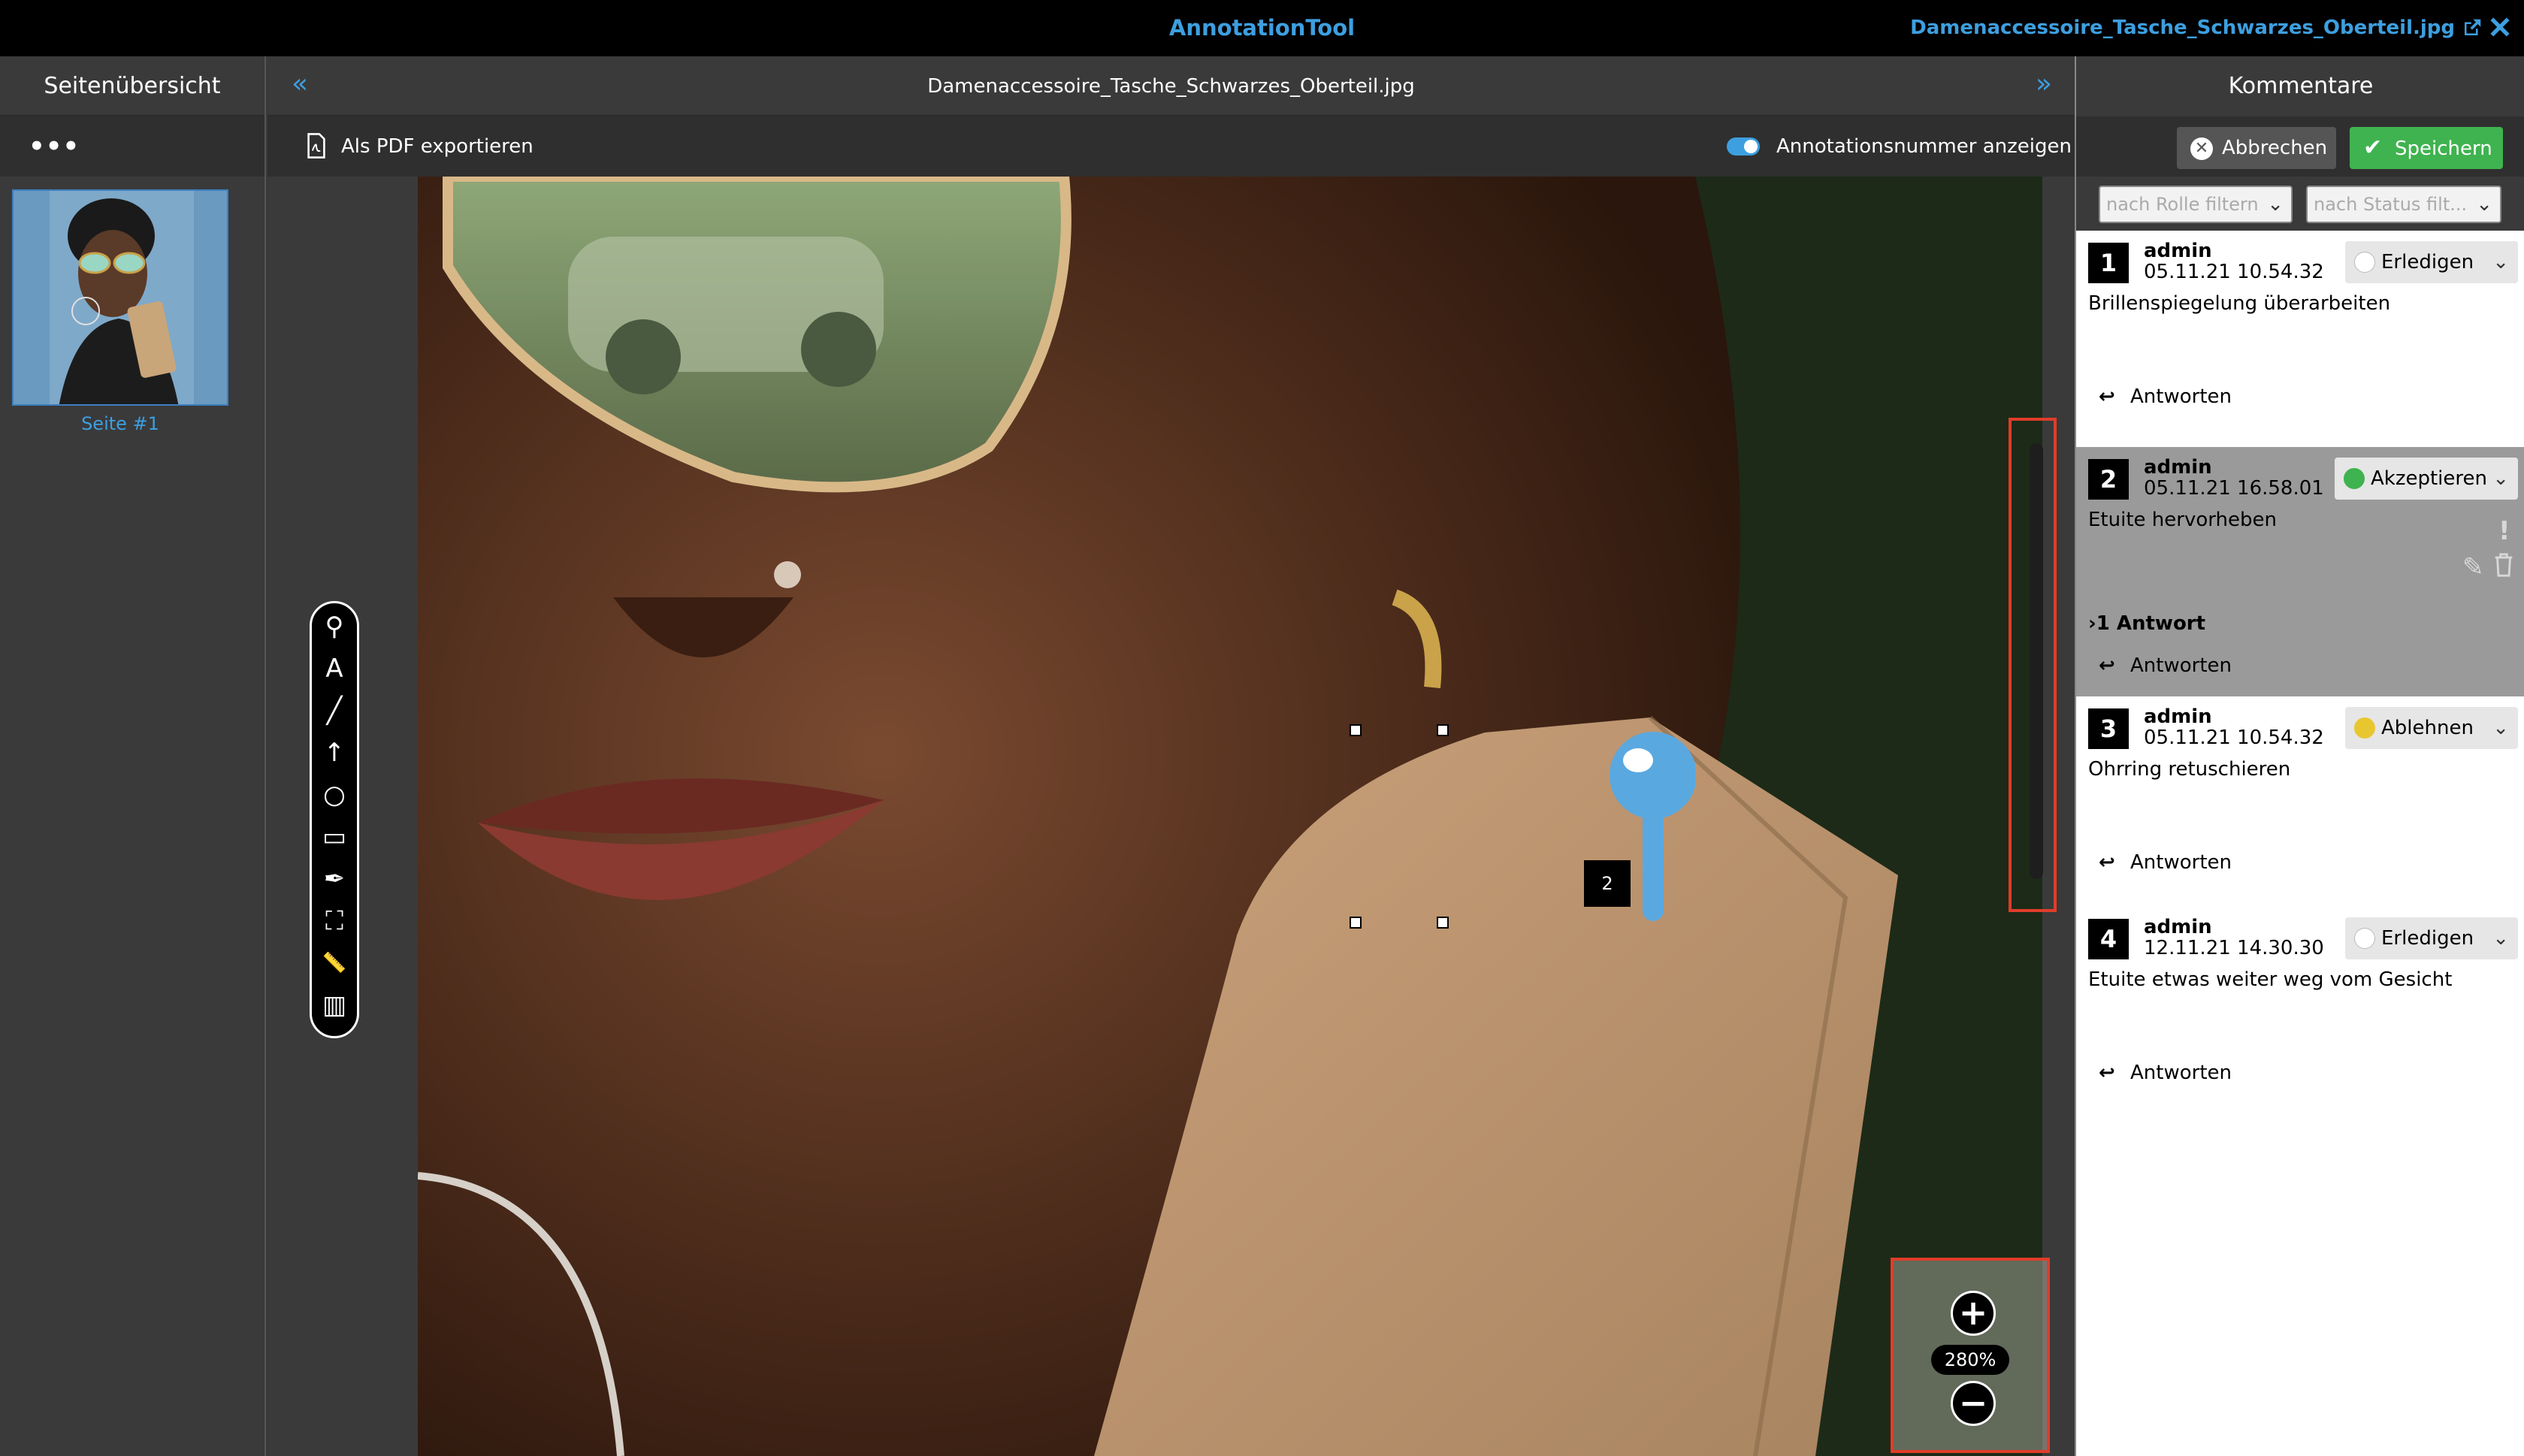 Image resolution: width=2524 pixels, height=1456 pixels. What do you see at coordinates (334, 837) in the screenshot?
I see `rectangle-tool-icon: ▭` at bounding box center [334, 837].